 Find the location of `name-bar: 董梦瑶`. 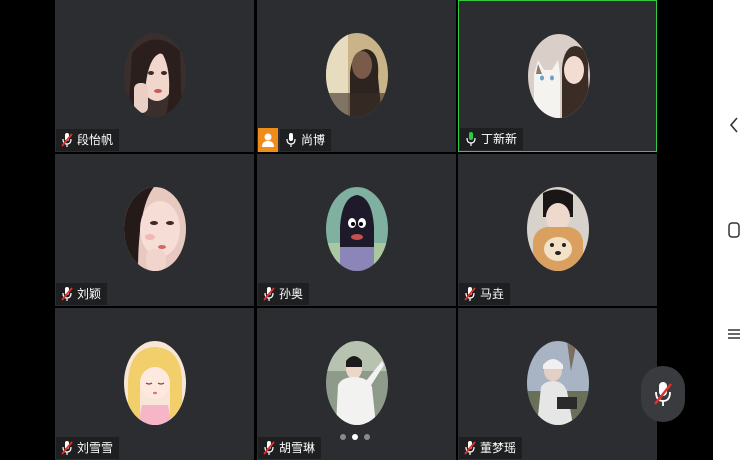

name-bar: 董梦瑶 is located at coordinates (491, 448).